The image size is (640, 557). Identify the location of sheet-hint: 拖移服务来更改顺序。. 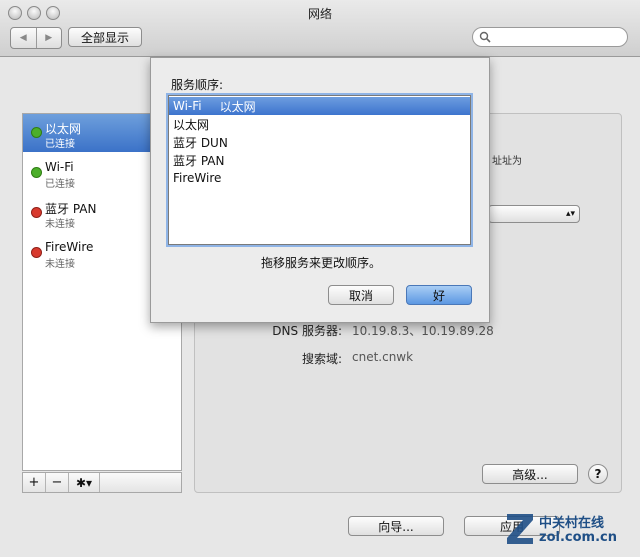
(320, 263).